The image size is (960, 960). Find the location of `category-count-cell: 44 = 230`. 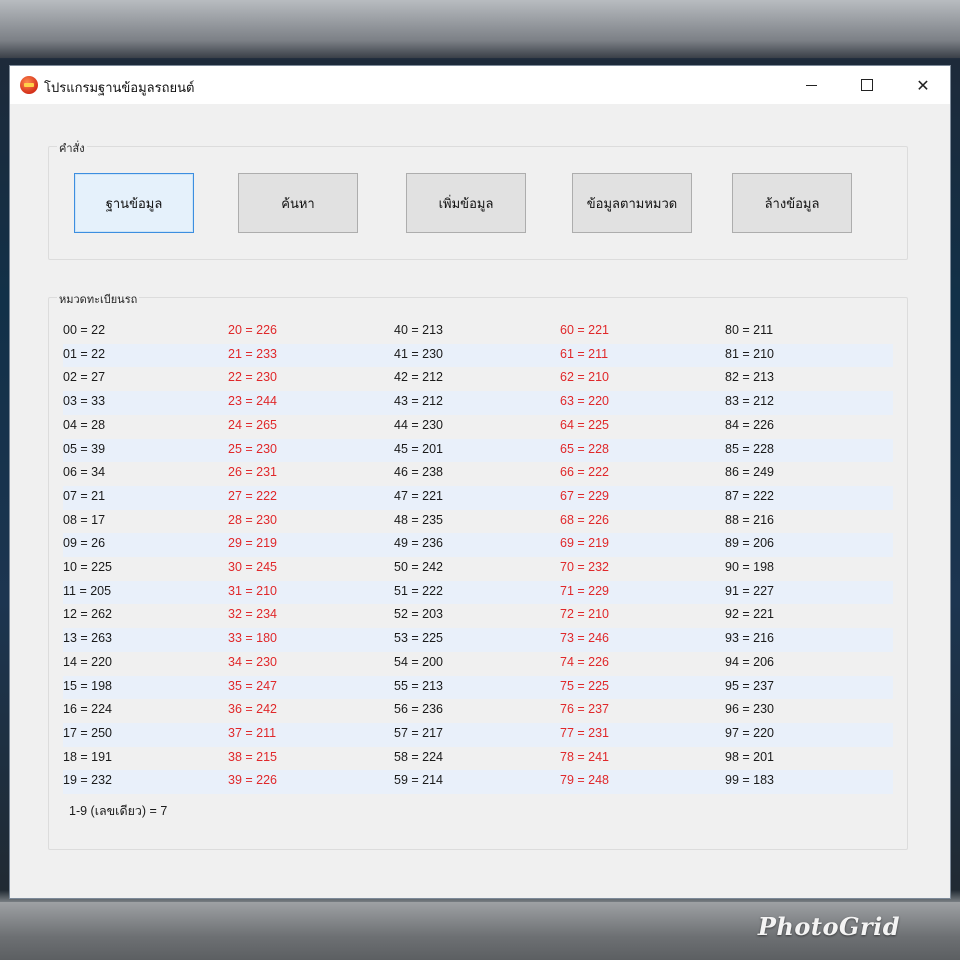

category-count-cell: 44 = 230 is located at coordinates (419, 424).